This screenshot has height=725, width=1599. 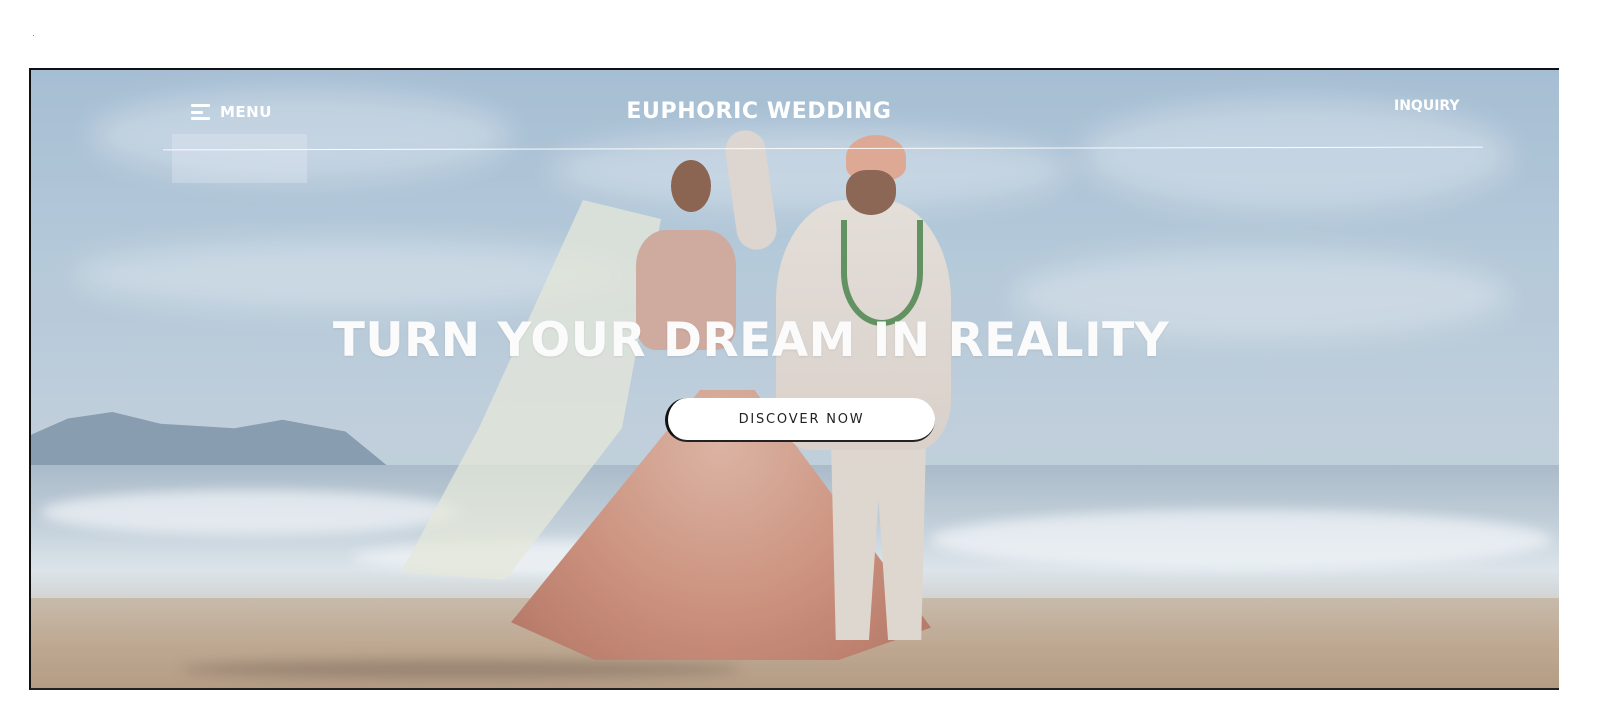 I want to click on site-logo: EUPHORIC WEDDING, so click(x=777, y=111).